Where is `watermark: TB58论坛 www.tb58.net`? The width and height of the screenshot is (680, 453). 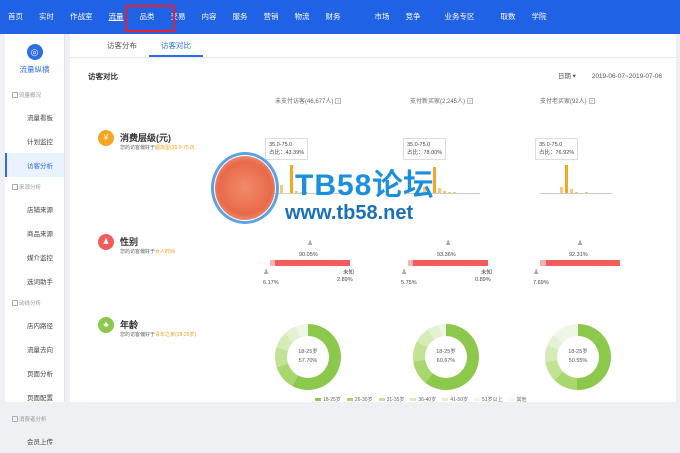 watermark: TB58论坛 www.tb58.net is located at coordinates (343, 195).